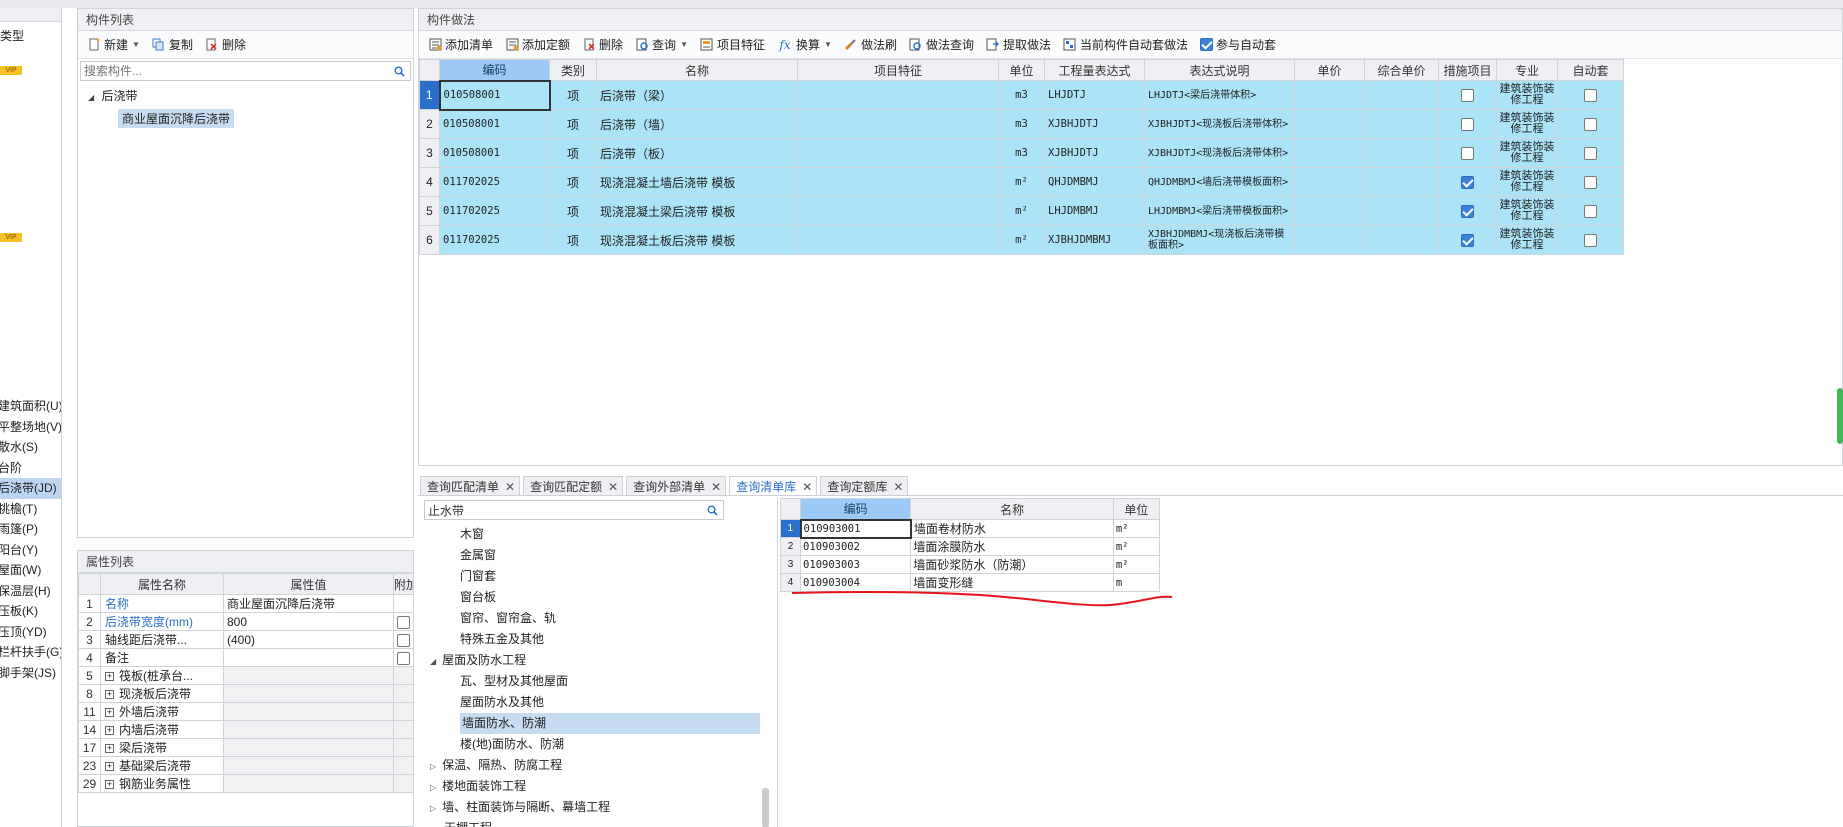 Image resolution: width=1843 pixels, height=827 pixels. I want to click on cell-unit: m², so click(1021, 182).